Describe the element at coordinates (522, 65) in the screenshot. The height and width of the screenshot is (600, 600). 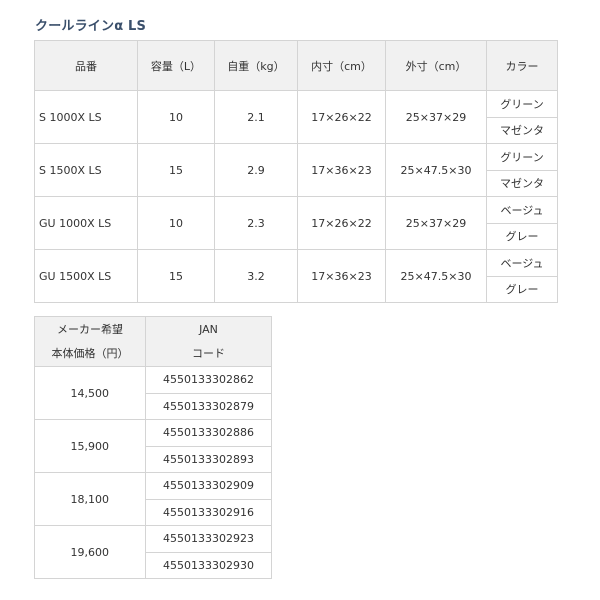
I see `header-color: カラー` at that location.